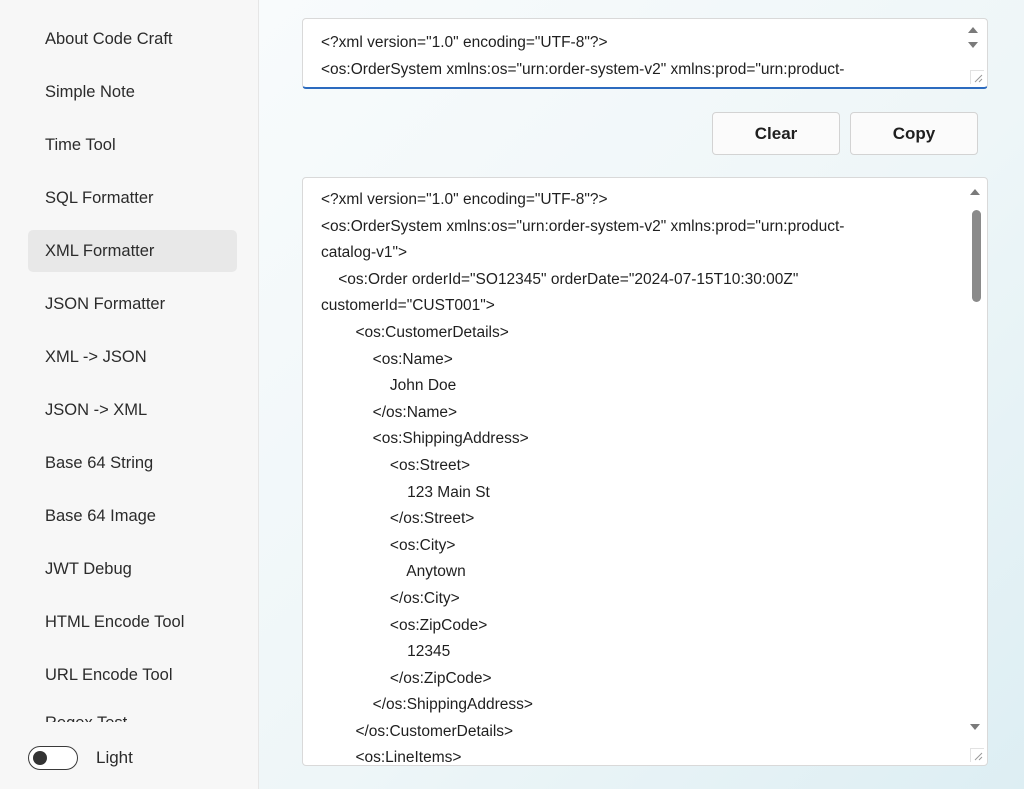 This screenshot has width=1024, height=789. Describe the element at coordinates (96, 357) in the screenshot. I see `sidebar-item-label: XML -> JSON` at that location.